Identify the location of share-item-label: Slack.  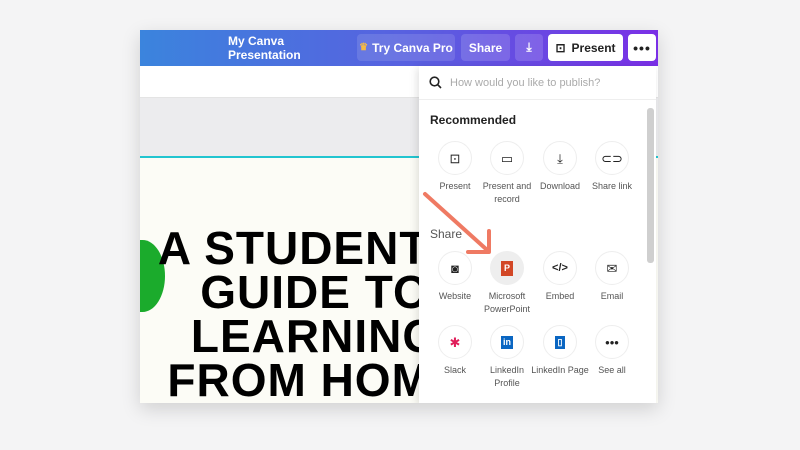
(454, 370).